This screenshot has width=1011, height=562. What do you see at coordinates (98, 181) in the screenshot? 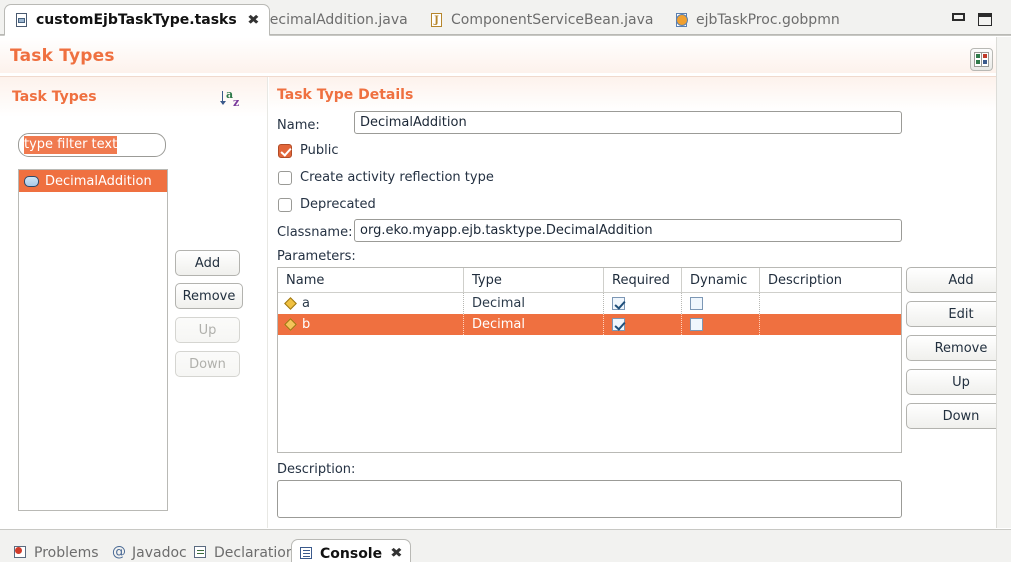
I see `list-item-label: DecimalAddition` at bounding box center [98, 181].